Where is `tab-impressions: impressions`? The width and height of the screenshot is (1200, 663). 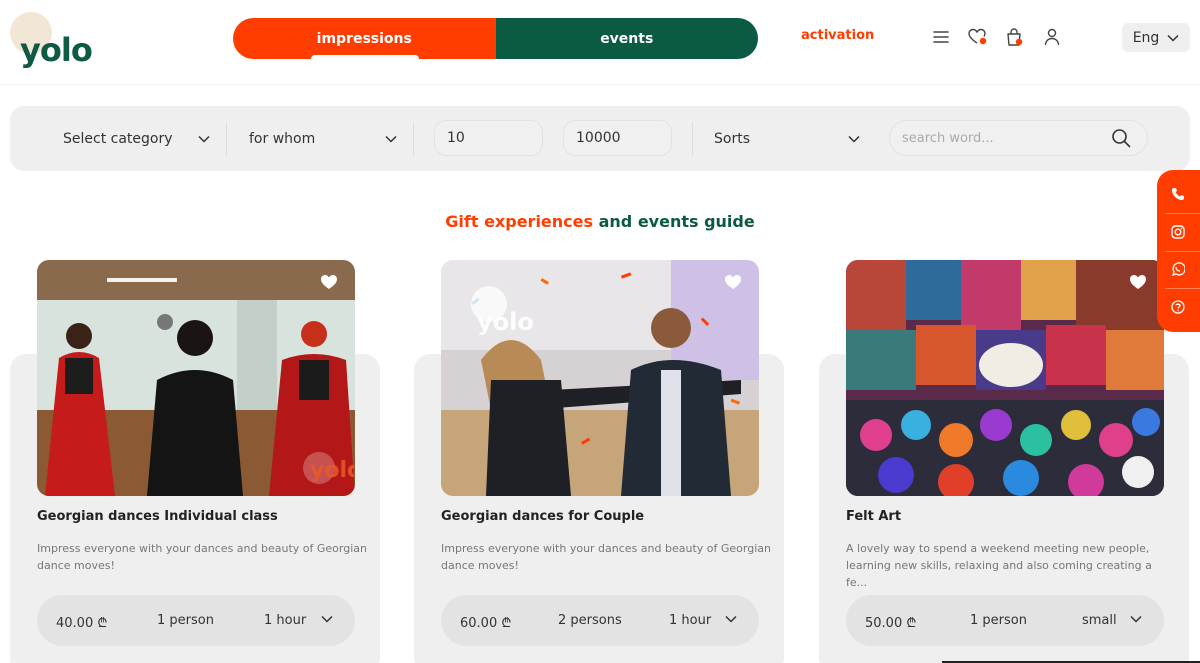 tab-impressions: impressions is located at coordinates (364, 38).